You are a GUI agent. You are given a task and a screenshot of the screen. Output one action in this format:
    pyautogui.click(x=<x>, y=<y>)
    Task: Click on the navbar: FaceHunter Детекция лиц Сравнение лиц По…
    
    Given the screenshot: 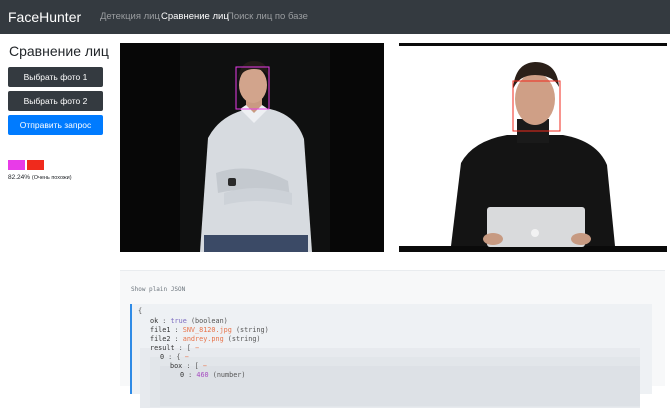 What is the action you would take?
    pyautogui.click(x=335, y=17)
    